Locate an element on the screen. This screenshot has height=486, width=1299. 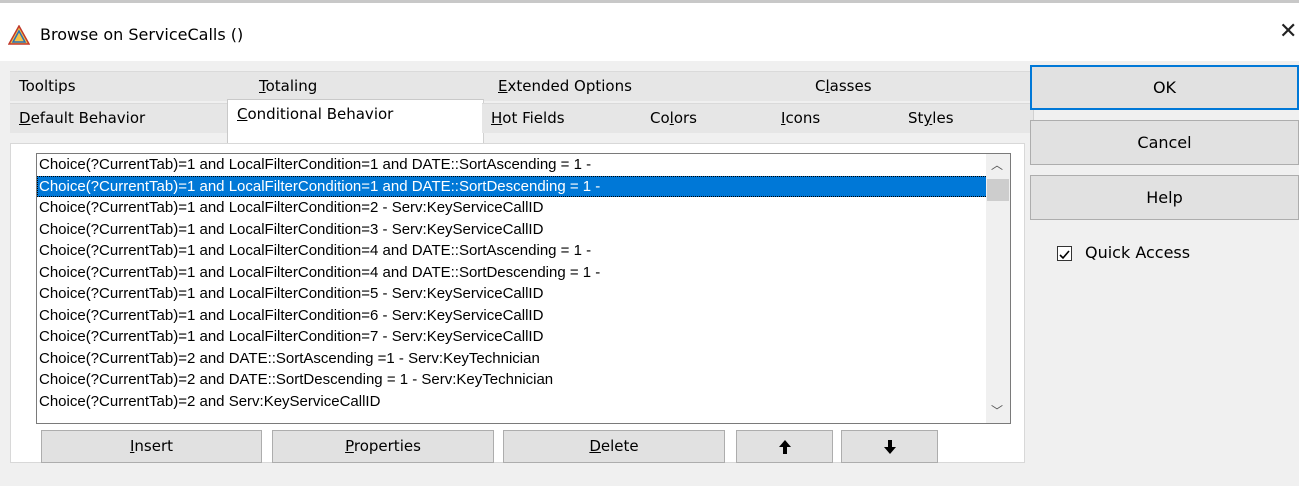
tab-default-behavior: Default Behavior is located at coordinates (119, 118).